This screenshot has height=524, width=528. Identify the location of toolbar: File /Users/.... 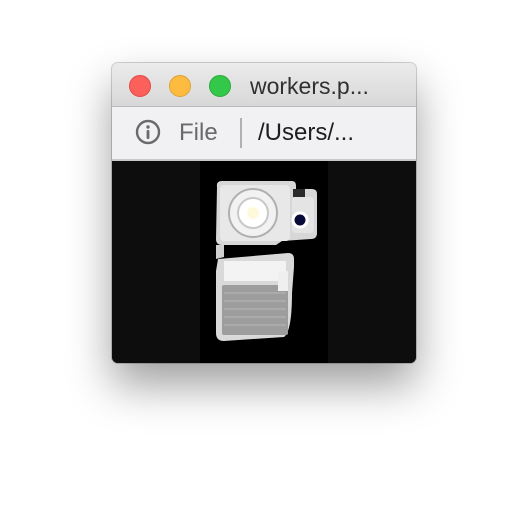
(264, 134).